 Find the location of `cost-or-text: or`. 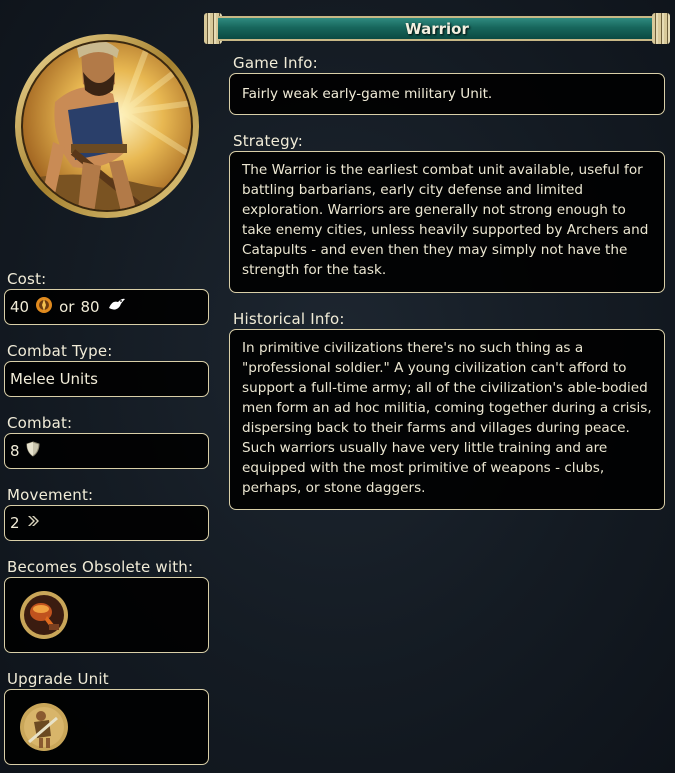

cost-or-text: or is located at coordinates (67, 307).